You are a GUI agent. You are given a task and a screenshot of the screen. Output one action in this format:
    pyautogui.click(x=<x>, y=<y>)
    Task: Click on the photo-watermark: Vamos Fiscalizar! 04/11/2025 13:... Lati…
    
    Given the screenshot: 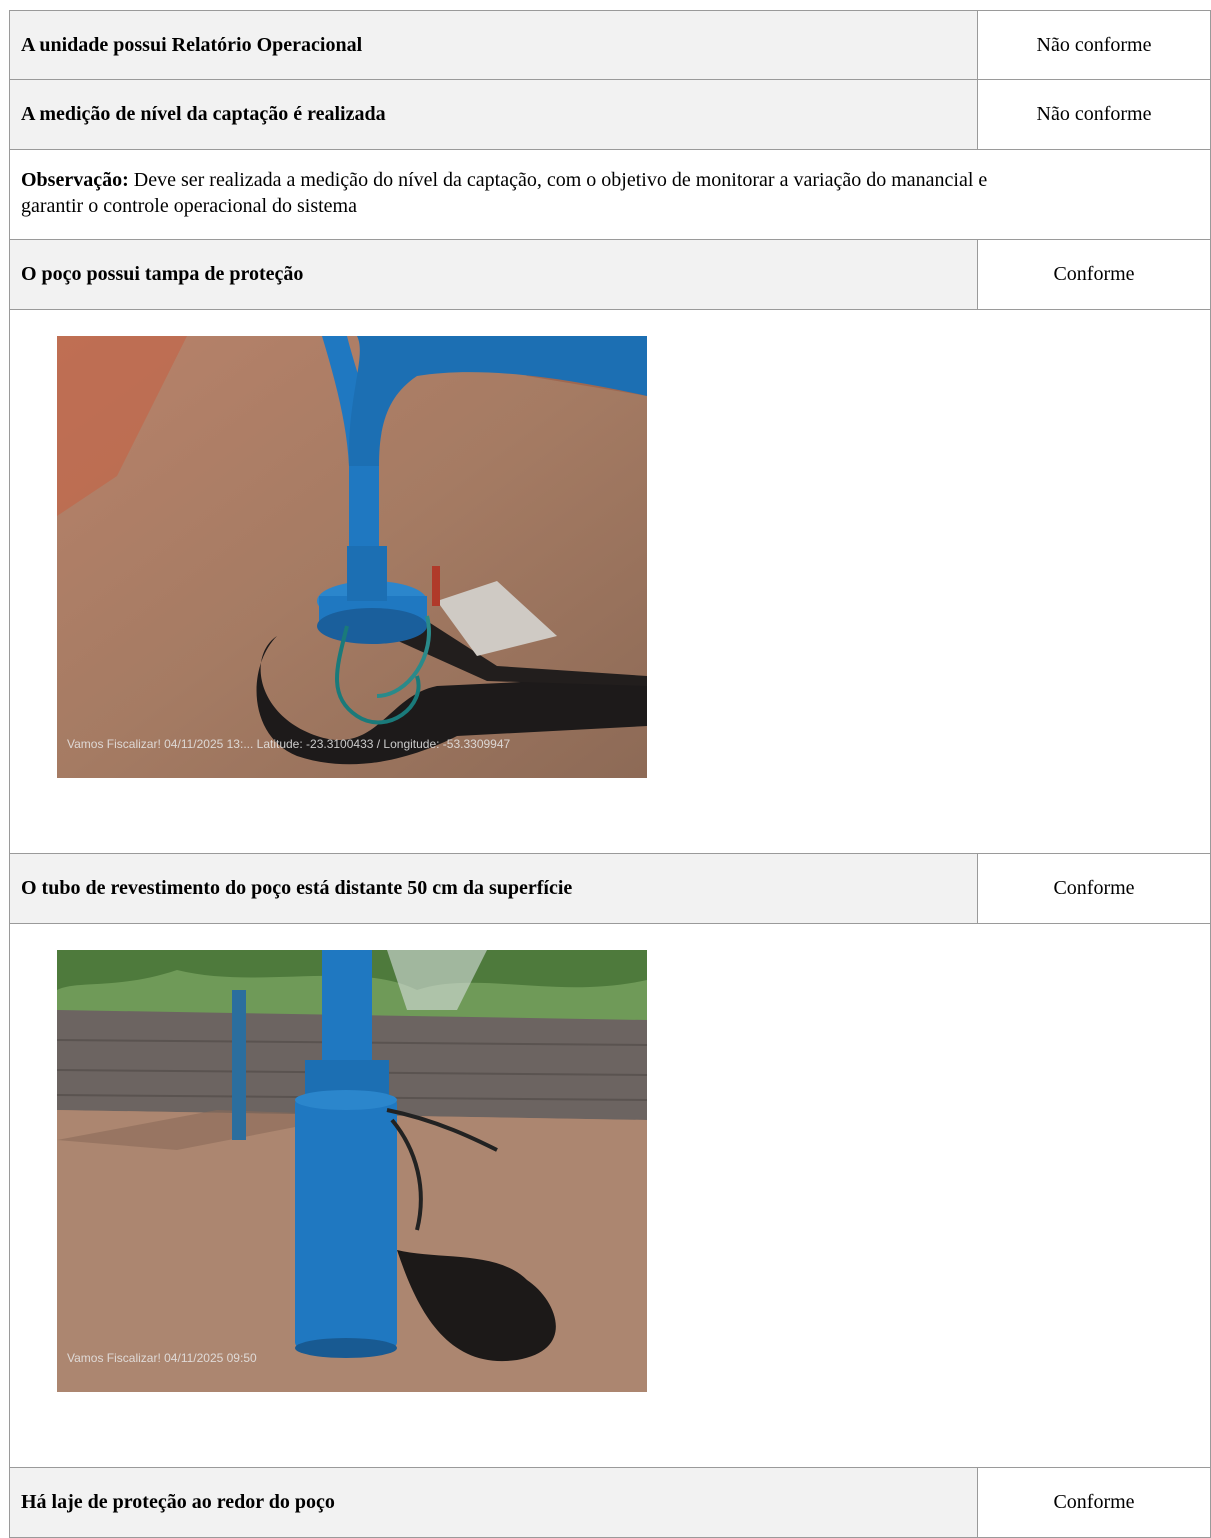 What is the action you would take?
    pyautogui.click(x=289, y=744)
    